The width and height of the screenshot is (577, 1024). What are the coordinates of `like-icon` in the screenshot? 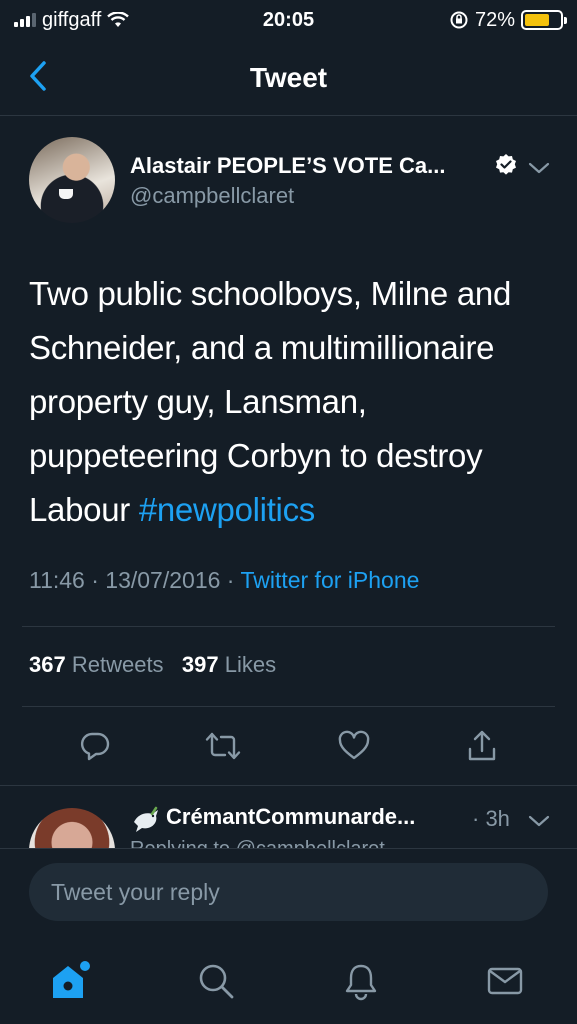 It's located at (354, 745).